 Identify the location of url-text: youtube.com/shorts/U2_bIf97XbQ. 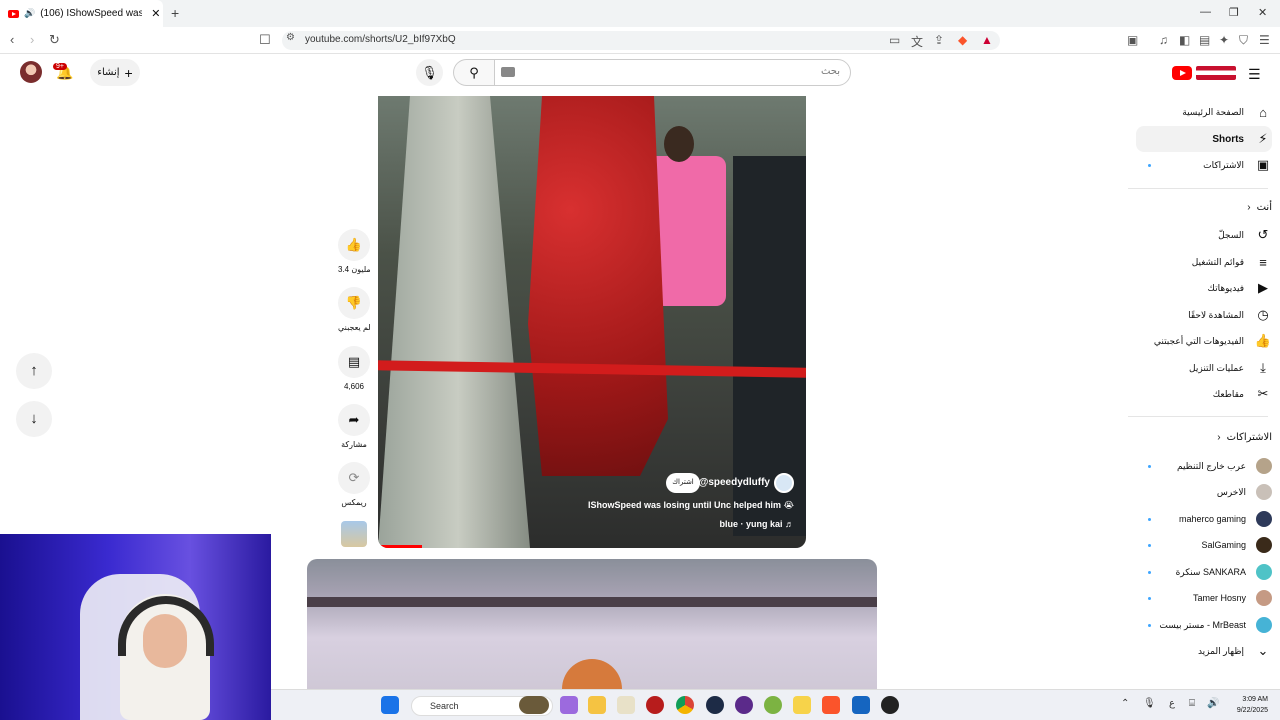
(380, 39).